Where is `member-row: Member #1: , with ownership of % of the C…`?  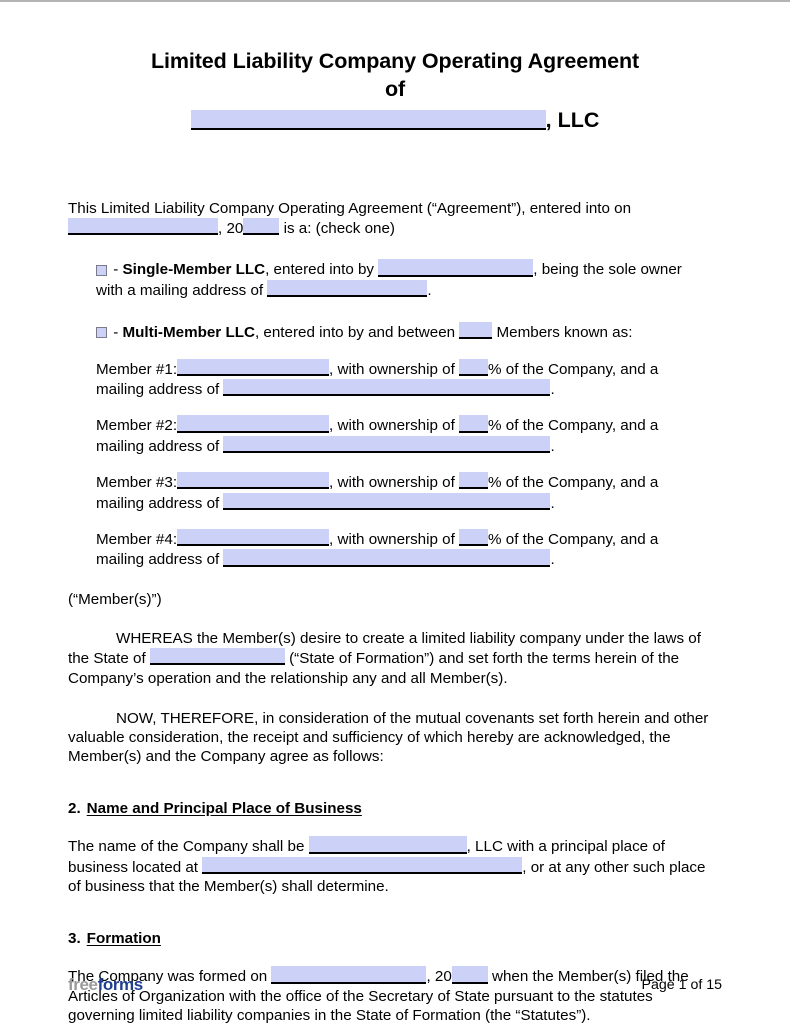
member-row: Member #1: , with ownership of % of the C… is located at coordinates (395, 379).